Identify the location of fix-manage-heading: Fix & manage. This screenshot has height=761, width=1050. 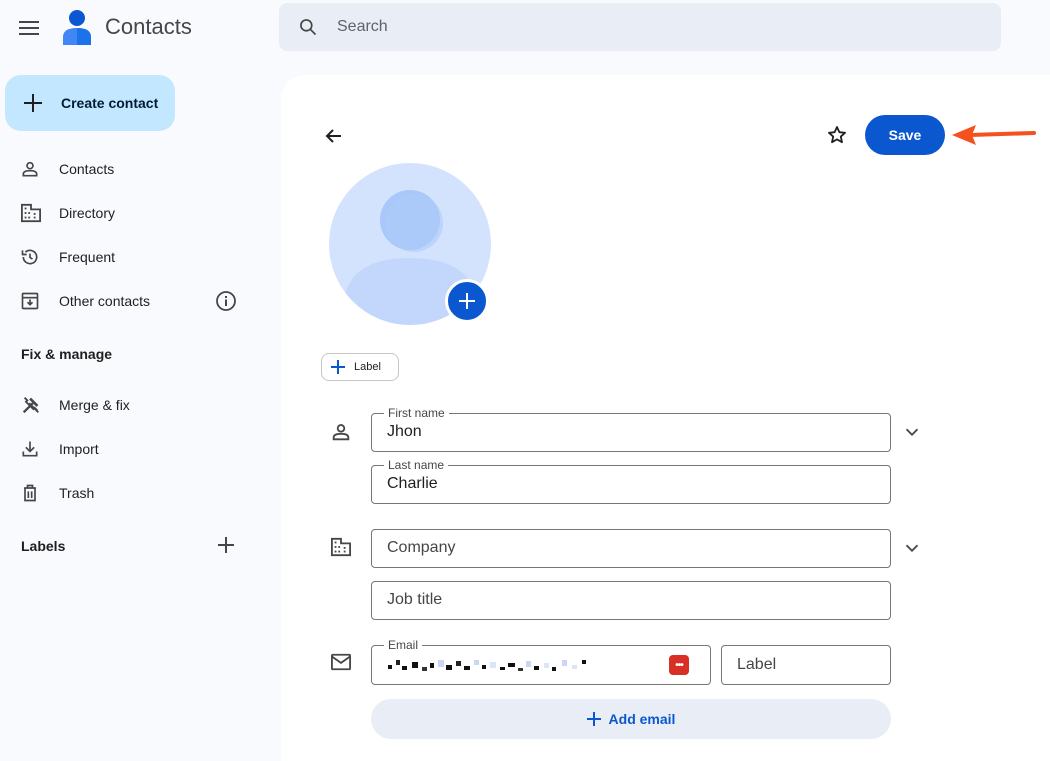
(67, 354).